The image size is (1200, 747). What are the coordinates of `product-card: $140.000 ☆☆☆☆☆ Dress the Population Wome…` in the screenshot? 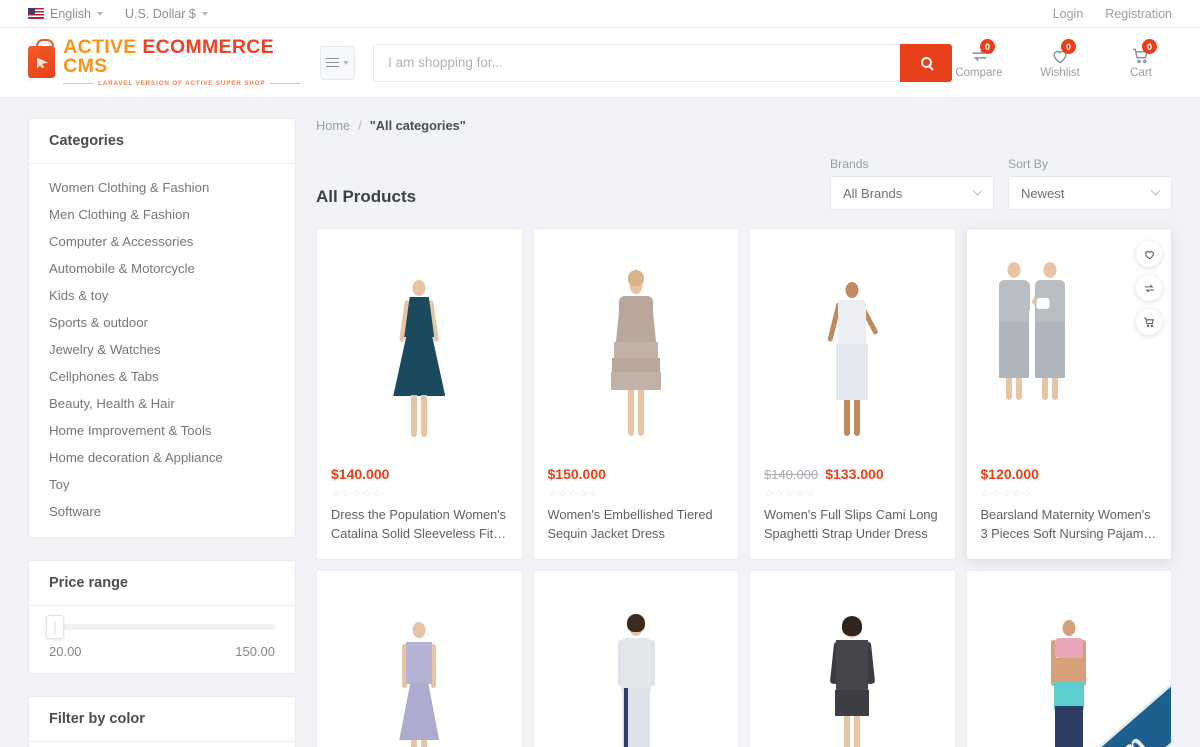 It's located at (419, 394).